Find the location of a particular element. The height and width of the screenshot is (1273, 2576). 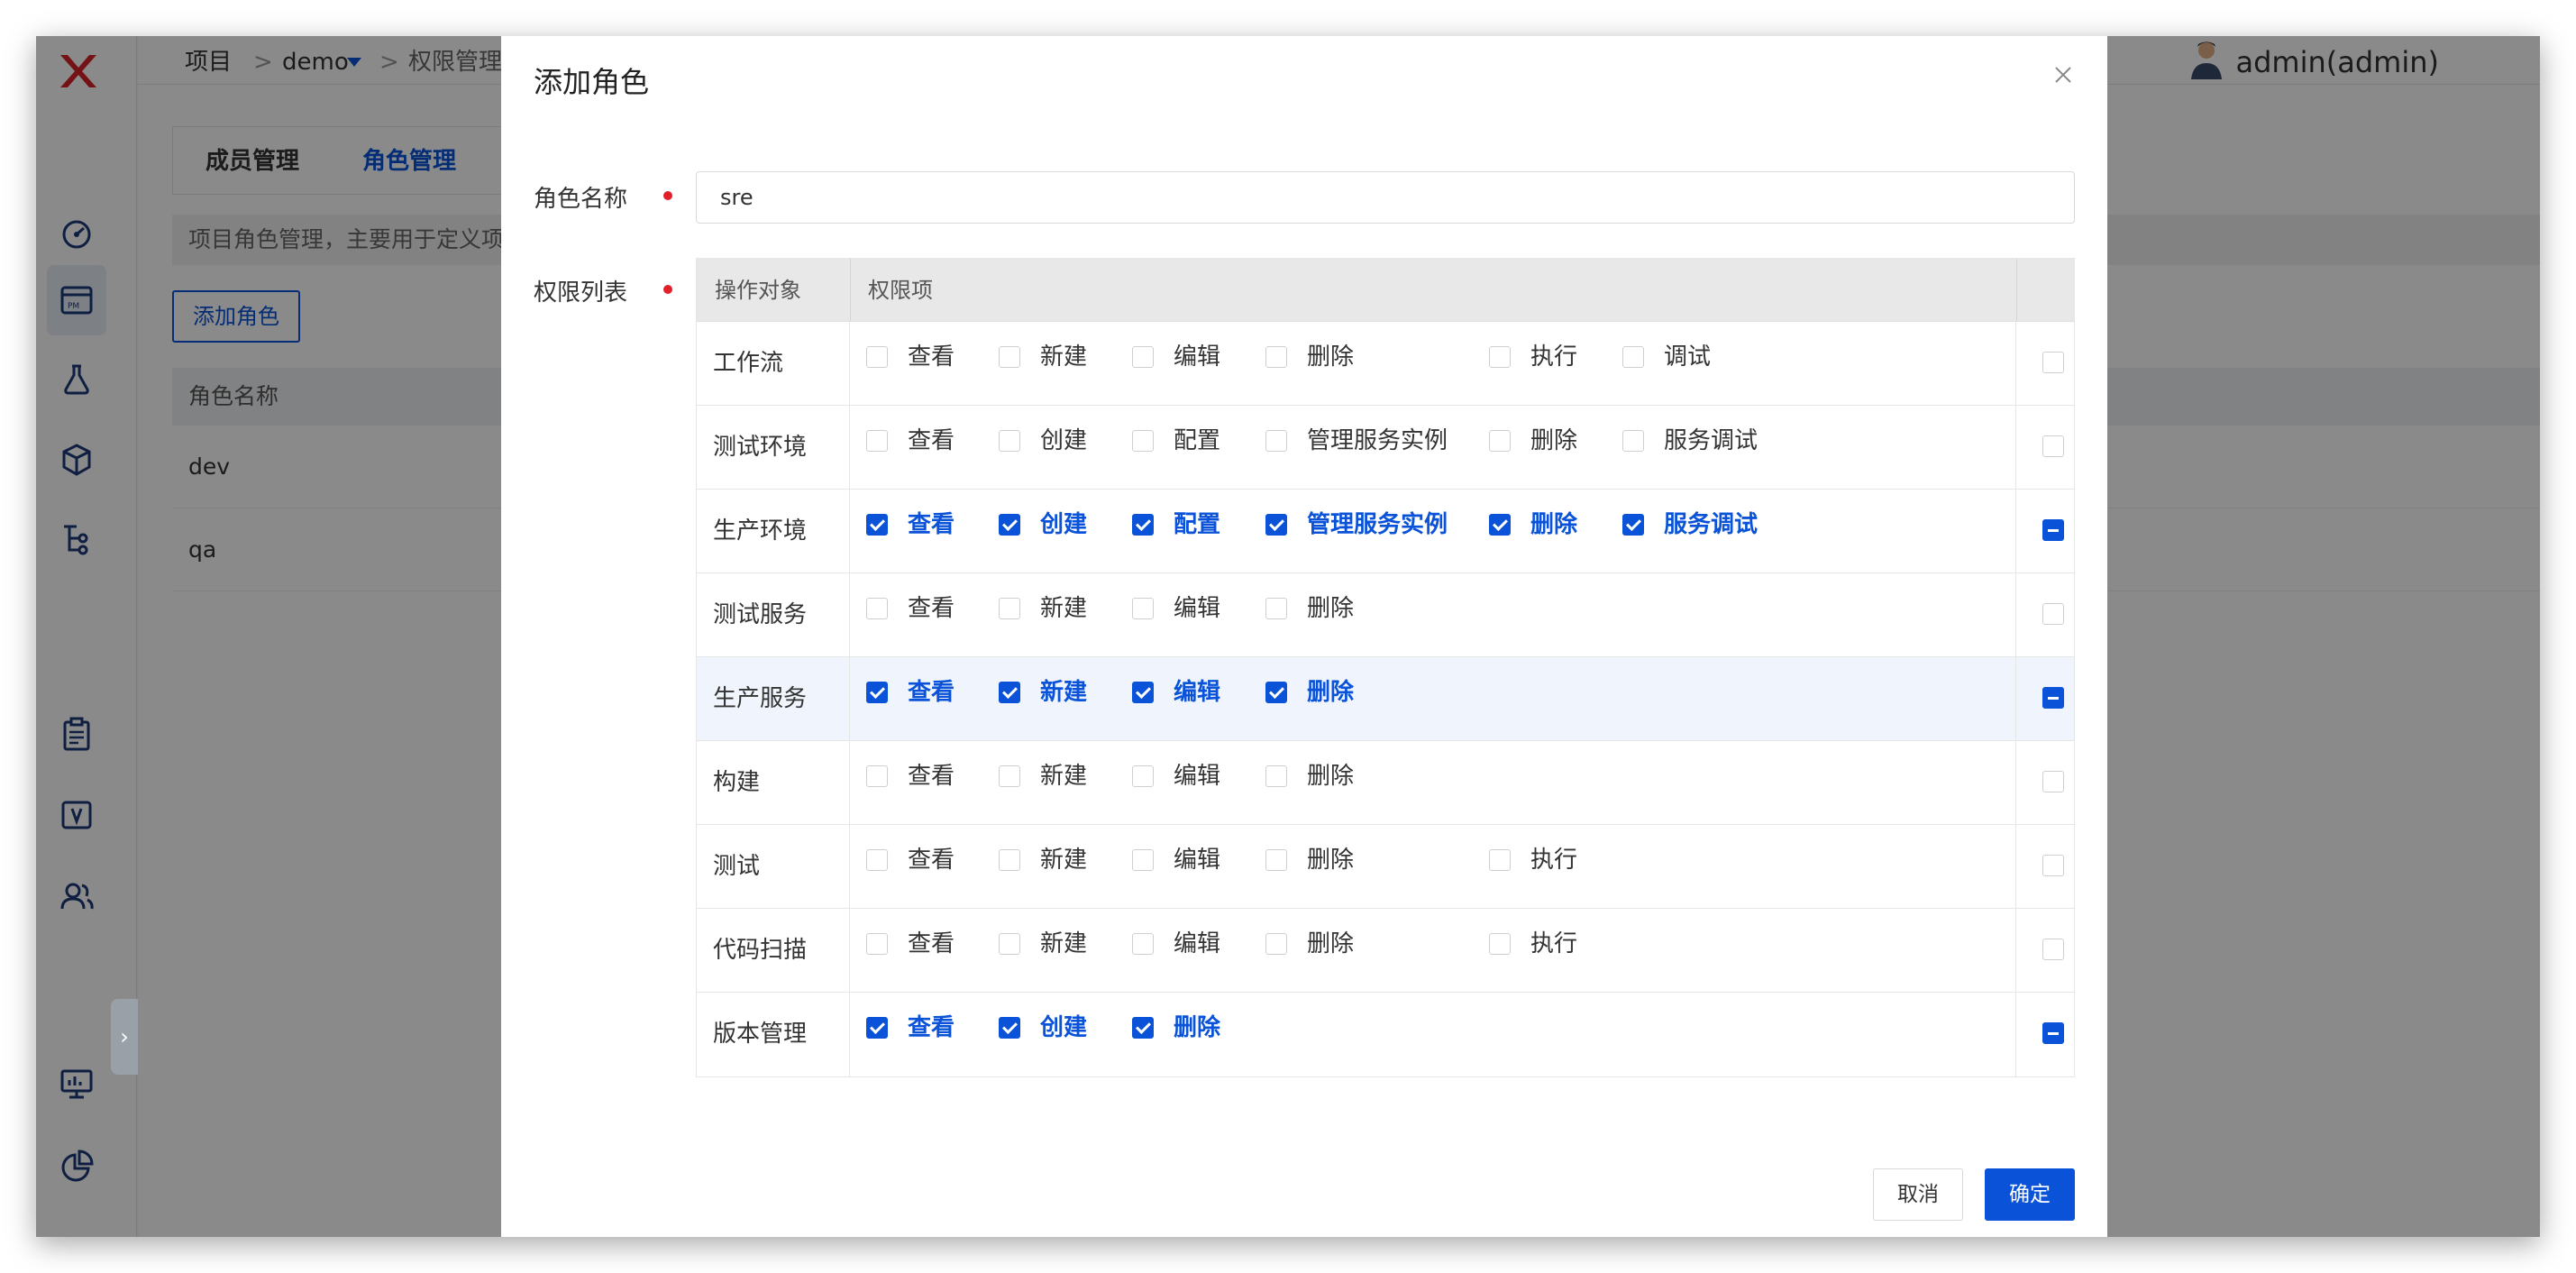

perm-row-prod-service: 生产服务 查看 新建 编辑 删除 is located at coordinates (1385, 699).